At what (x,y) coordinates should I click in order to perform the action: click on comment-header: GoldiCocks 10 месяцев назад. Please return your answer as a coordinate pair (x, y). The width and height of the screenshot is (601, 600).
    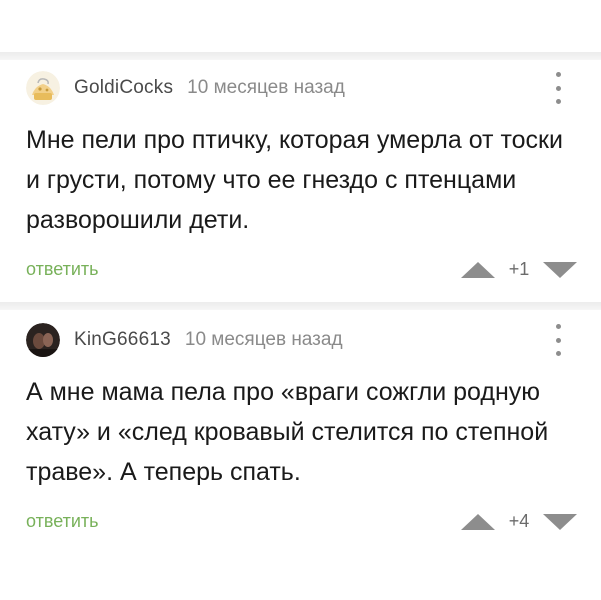
    Looking at the image, I should click on (185, 88).